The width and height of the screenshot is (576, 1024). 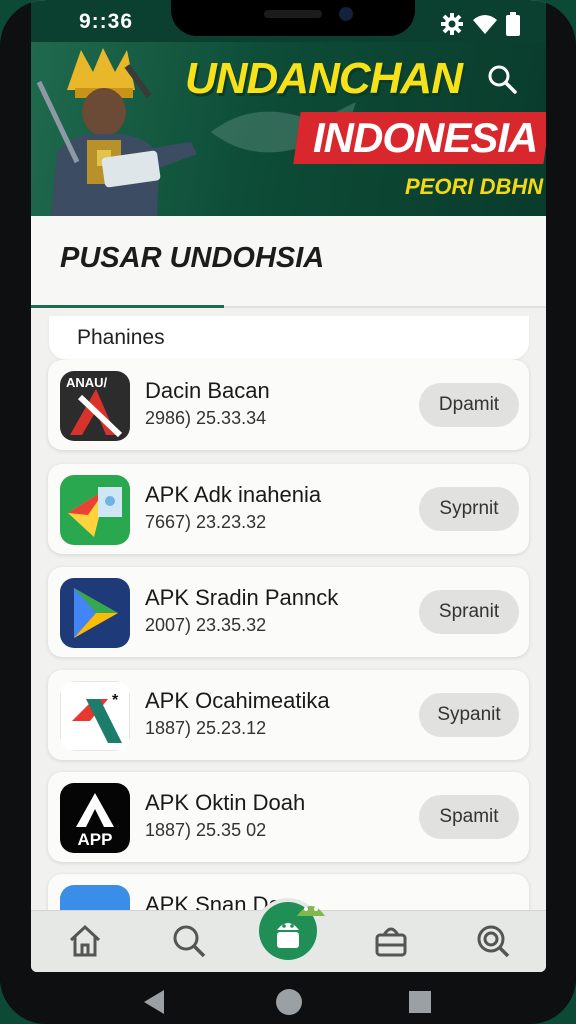 I want to click on system-navigation-bar, so click(x=288, y=998).